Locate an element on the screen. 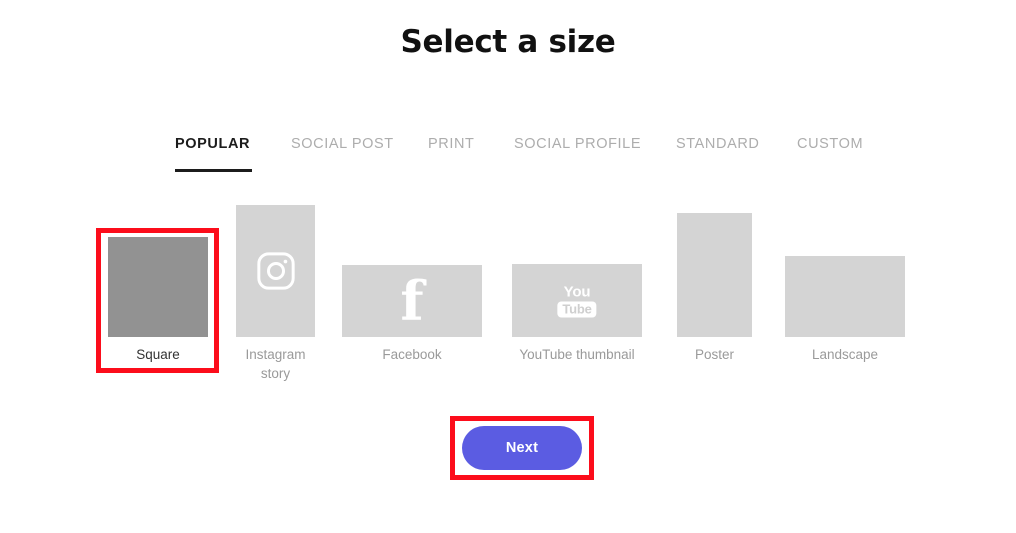 The height and width of the screenshot is (533, 1016). size-card-label-facebook: Facebook is located at coordinates (412, 354).